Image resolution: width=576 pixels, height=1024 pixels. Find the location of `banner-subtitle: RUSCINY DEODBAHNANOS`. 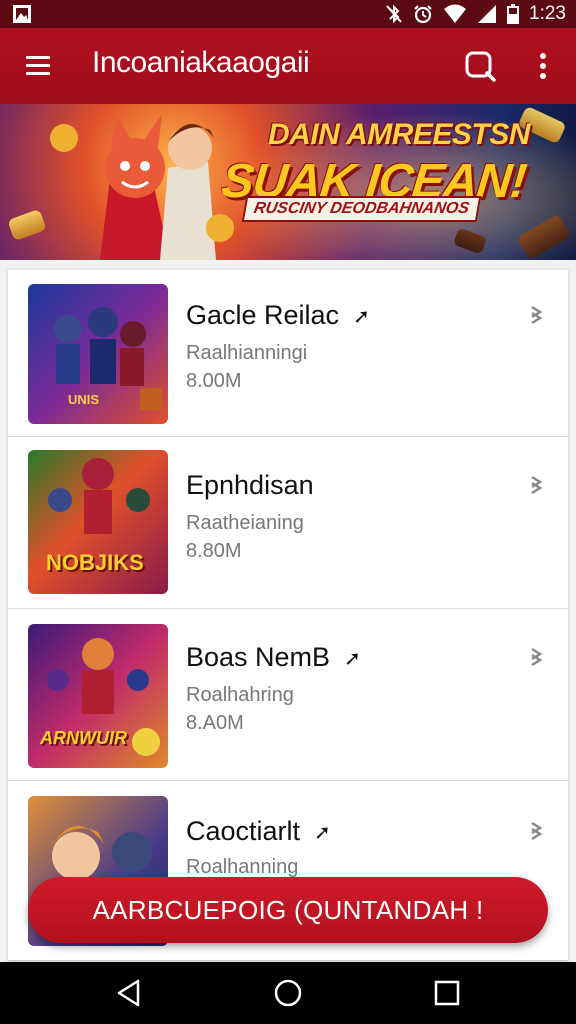

banner-subtitle: RUSCINY DEODBAHNANOS is located at coordinates (361, 209).